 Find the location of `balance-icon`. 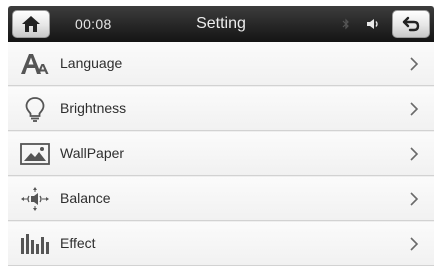

balance-icon is located at coordinates (35, 199).